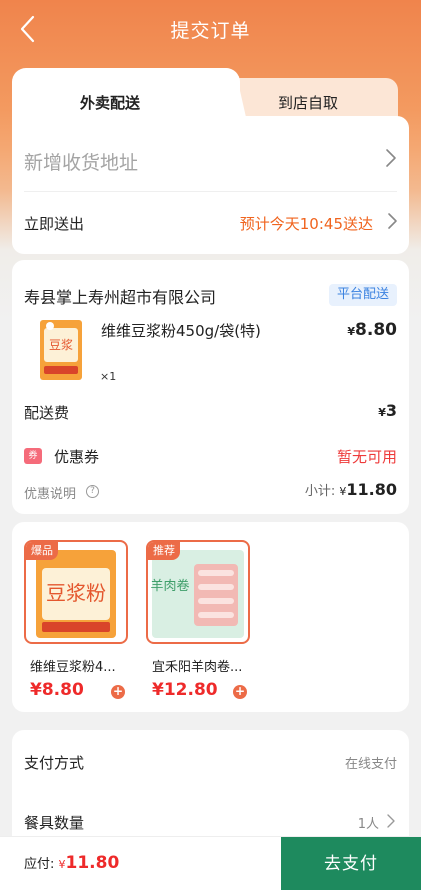 The width and height of the screenshot is (421, 890). What do you see at coordinates (366, 457) in the screenshot?
I see `coupon-value: 暂无可用` at bounding box center [366, 457].